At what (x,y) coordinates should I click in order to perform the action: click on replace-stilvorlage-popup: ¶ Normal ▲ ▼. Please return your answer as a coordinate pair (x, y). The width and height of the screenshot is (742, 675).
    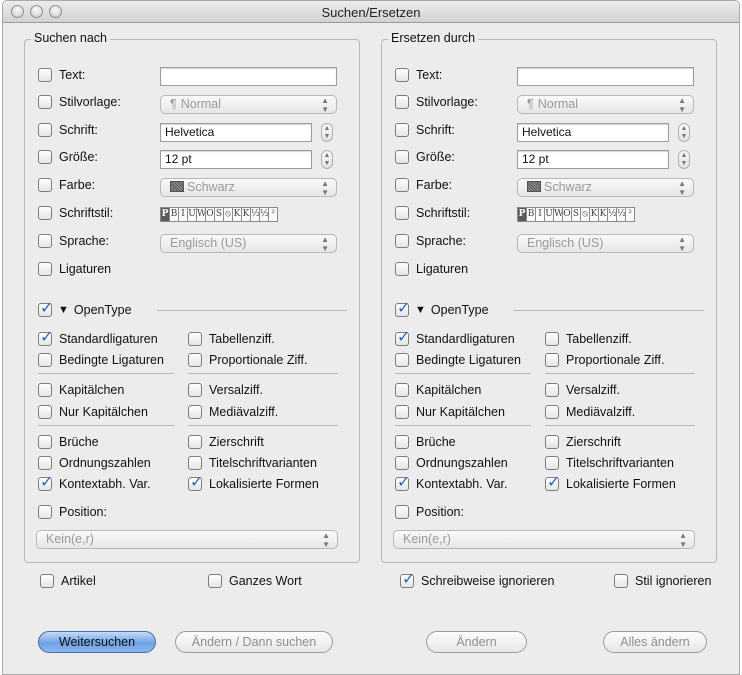
    Looking at the image, I should click on (605, 104).